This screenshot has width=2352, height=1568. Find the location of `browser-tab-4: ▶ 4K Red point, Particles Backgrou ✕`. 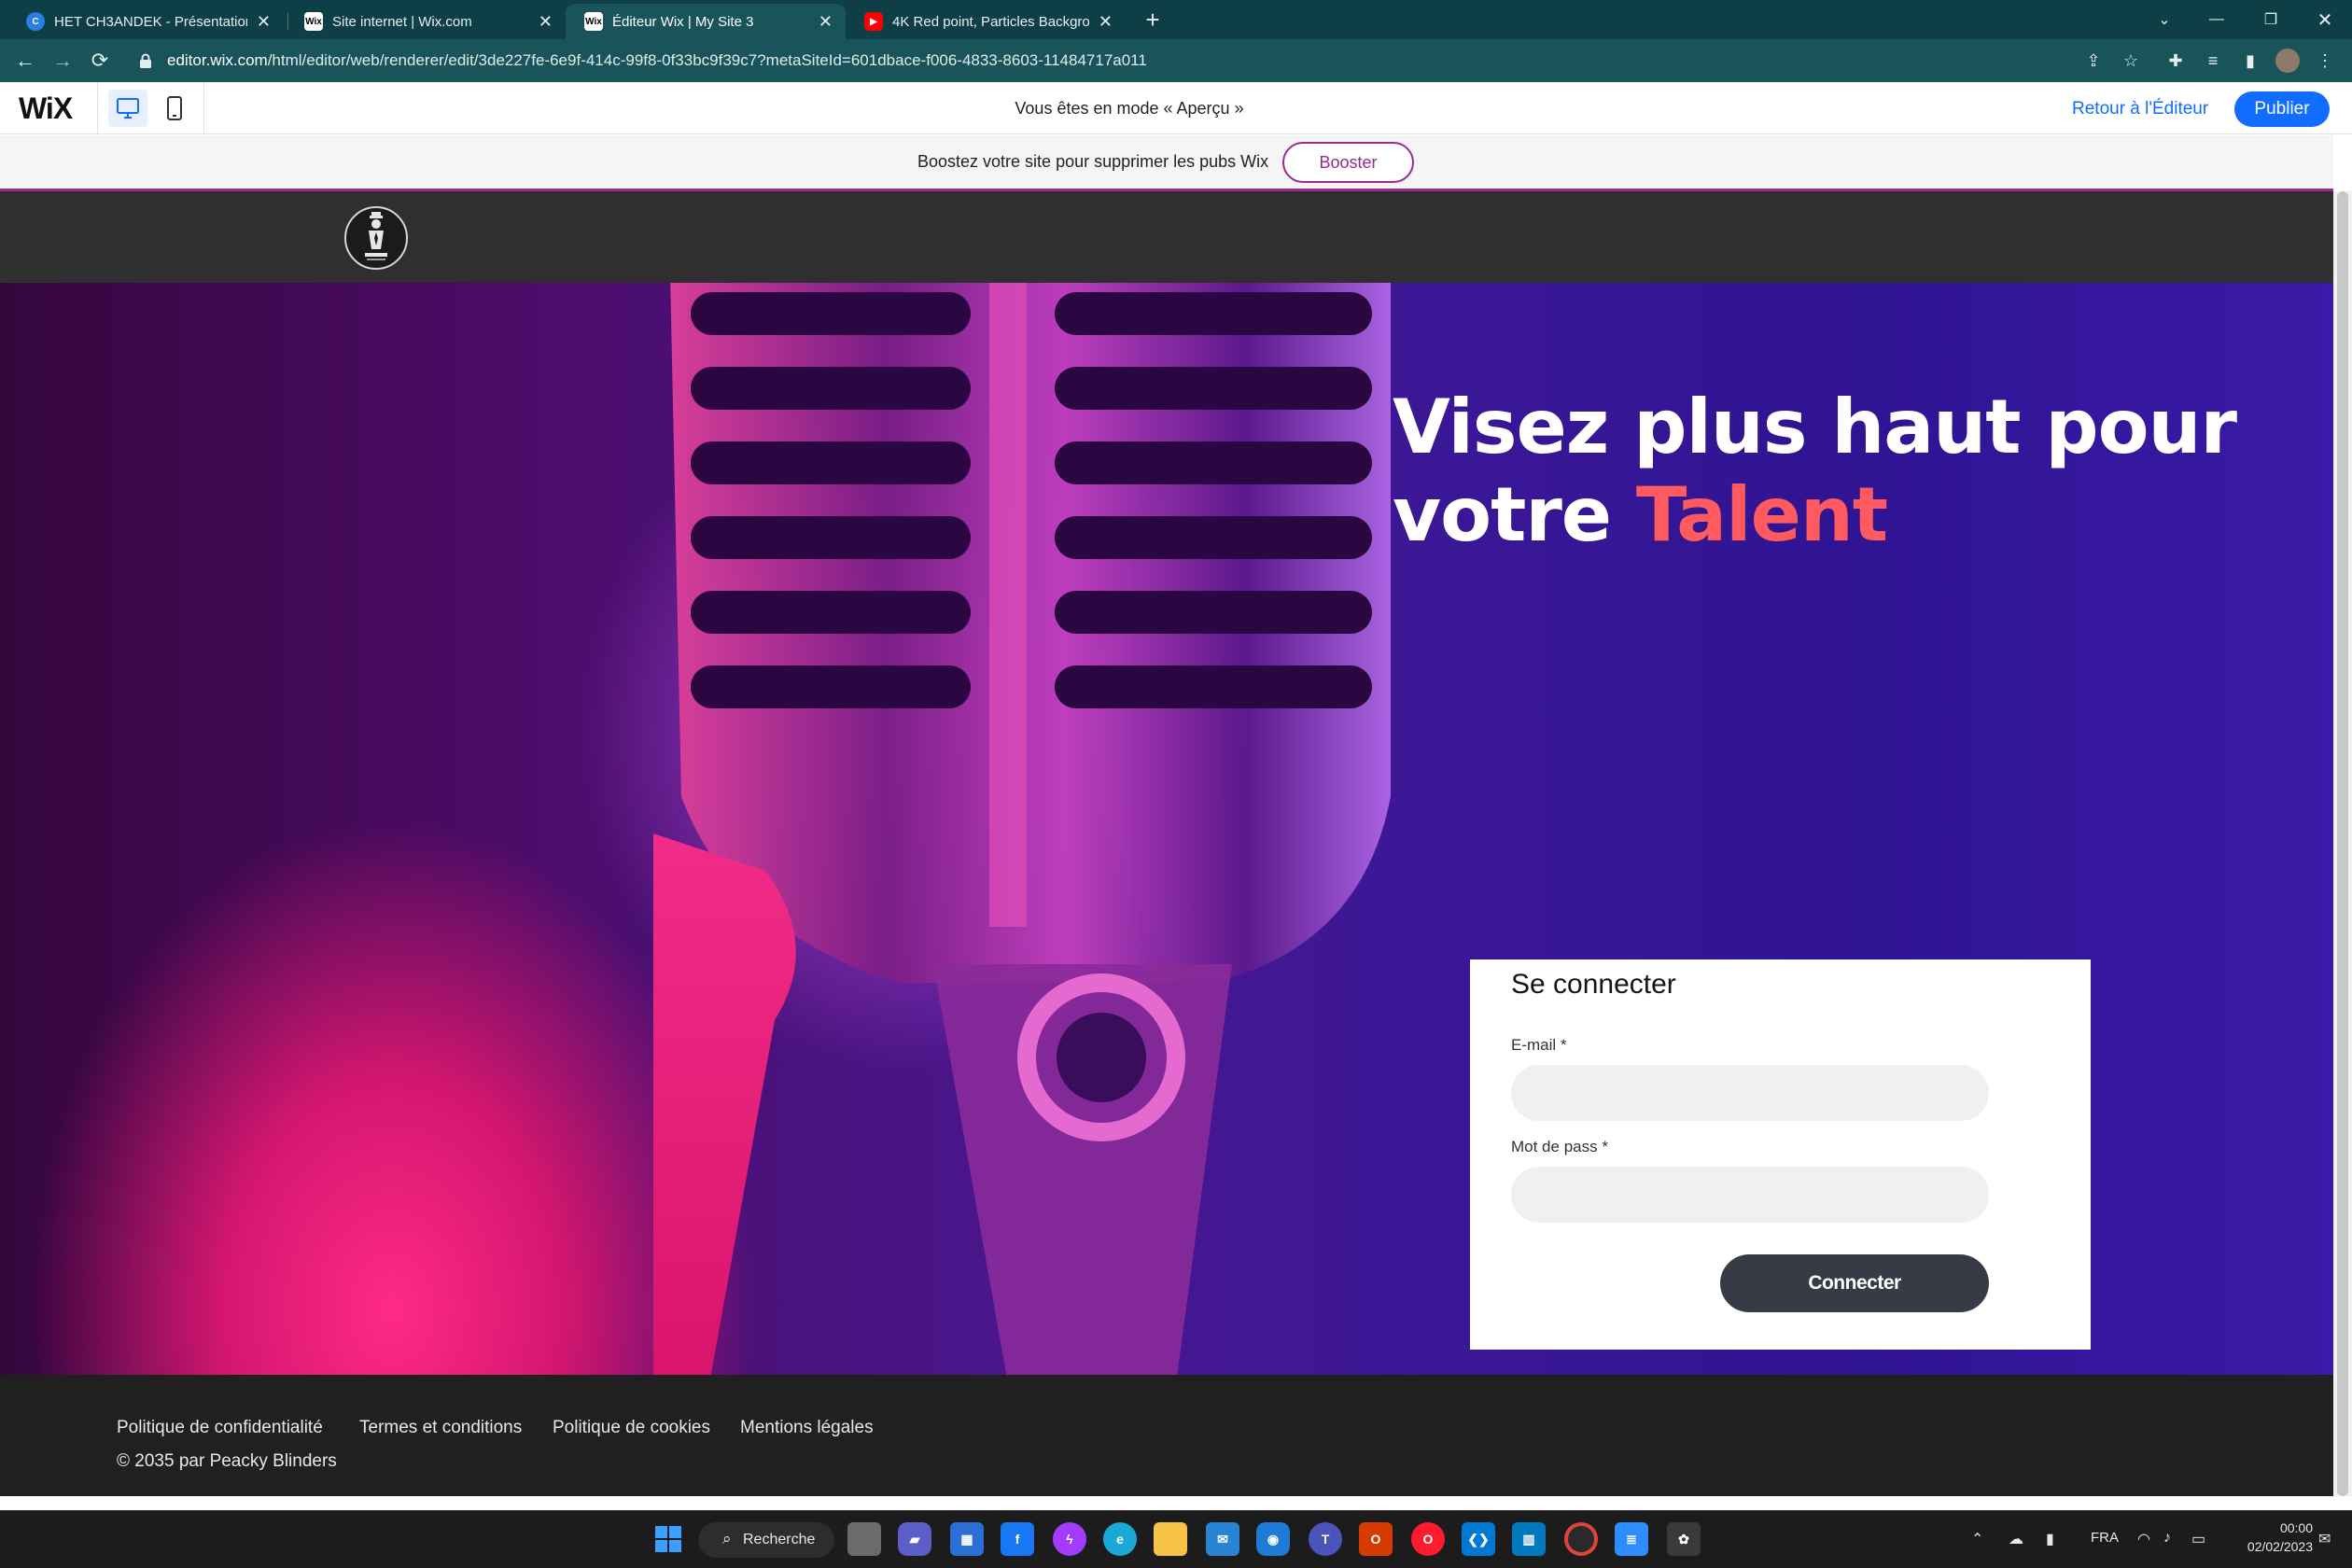

browser-tab-4: ▶ 4K Red point, Particles Backgrou ✕ is located at coordinates (986, 21).